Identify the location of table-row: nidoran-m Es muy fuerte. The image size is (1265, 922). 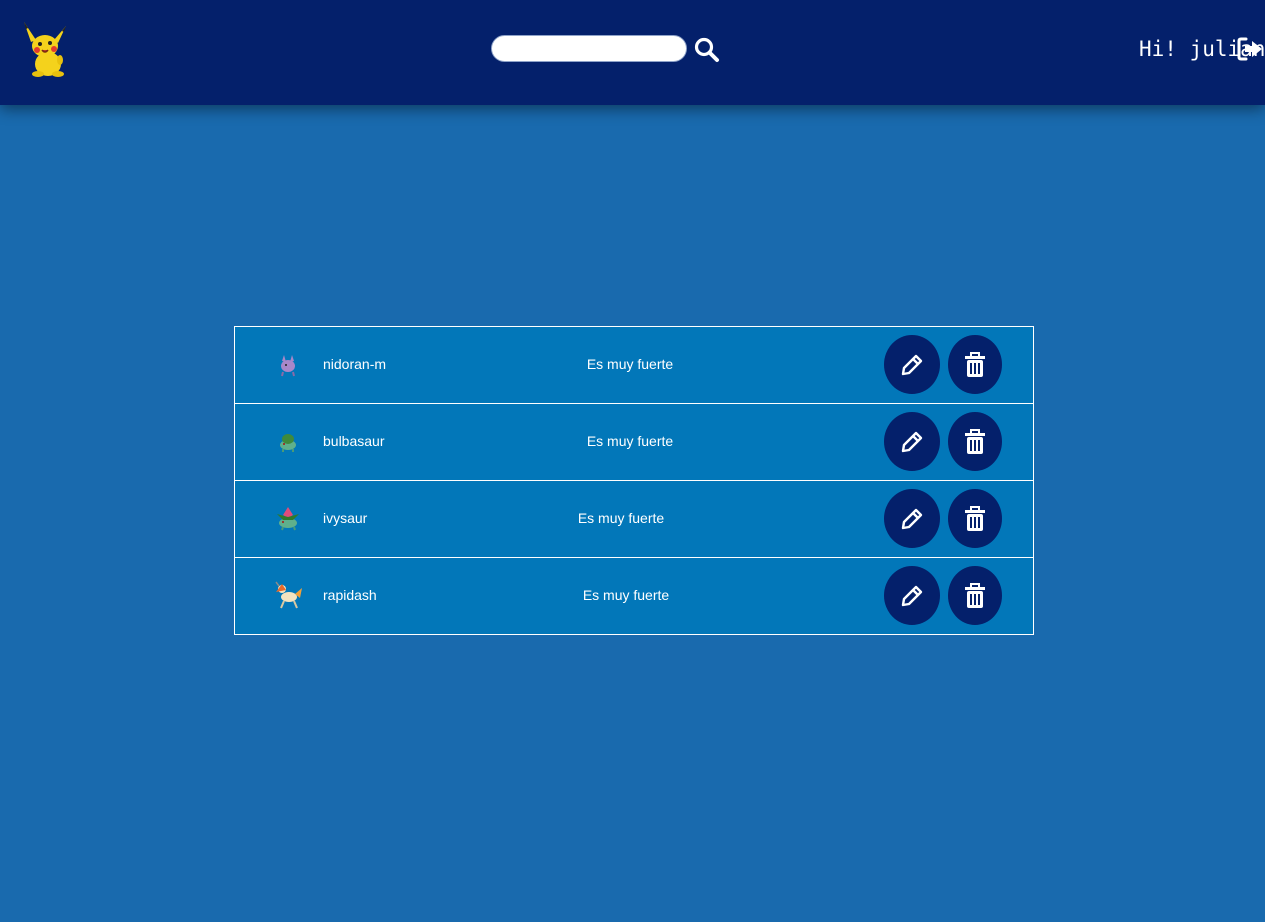
(634, 365).